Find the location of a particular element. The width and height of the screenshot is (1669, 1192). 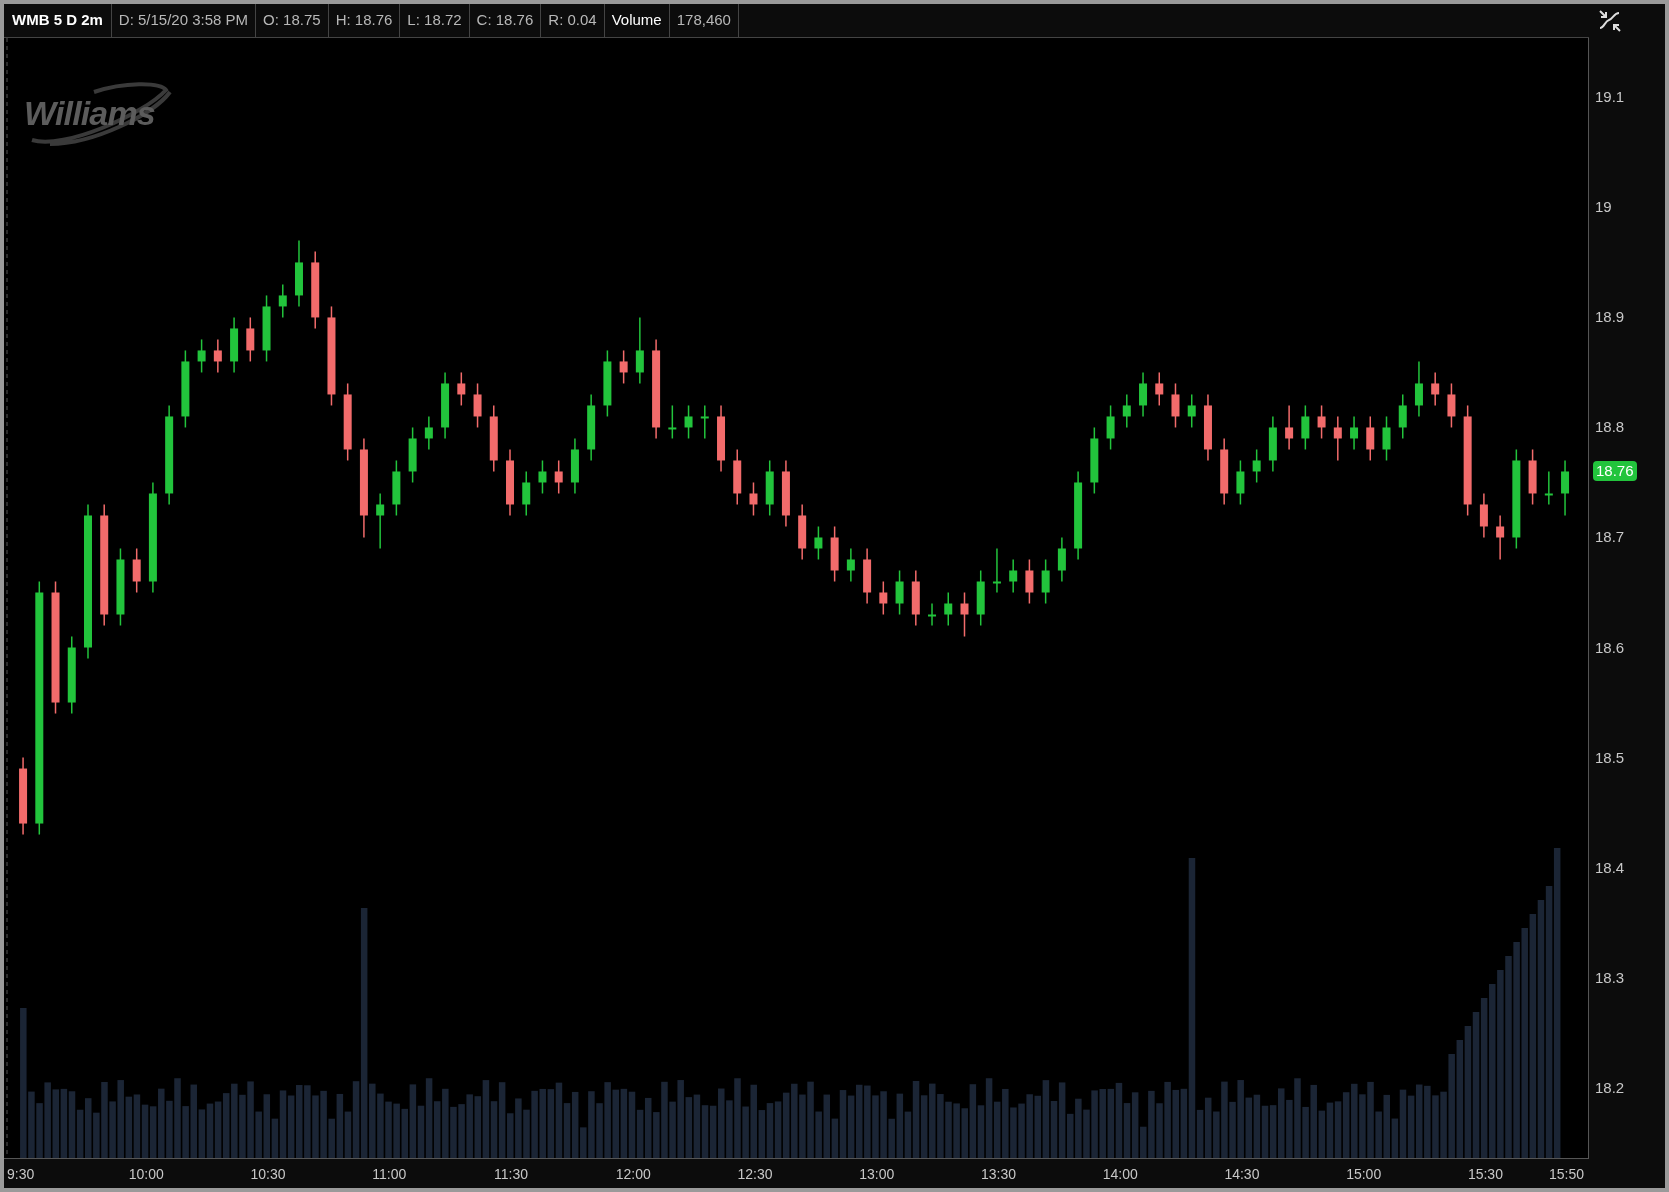

header-field: L: 18.72 is located at coordinates (435, 20).